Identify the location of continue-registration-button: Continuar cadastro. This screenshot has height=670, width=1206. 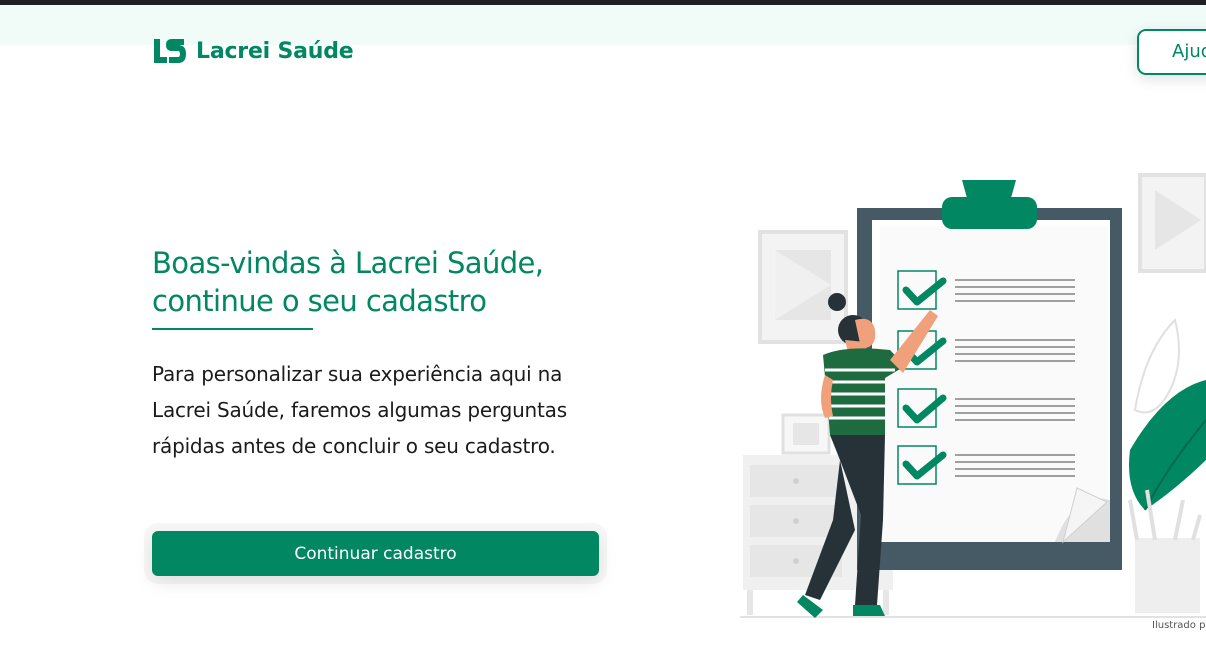
(375, 553).